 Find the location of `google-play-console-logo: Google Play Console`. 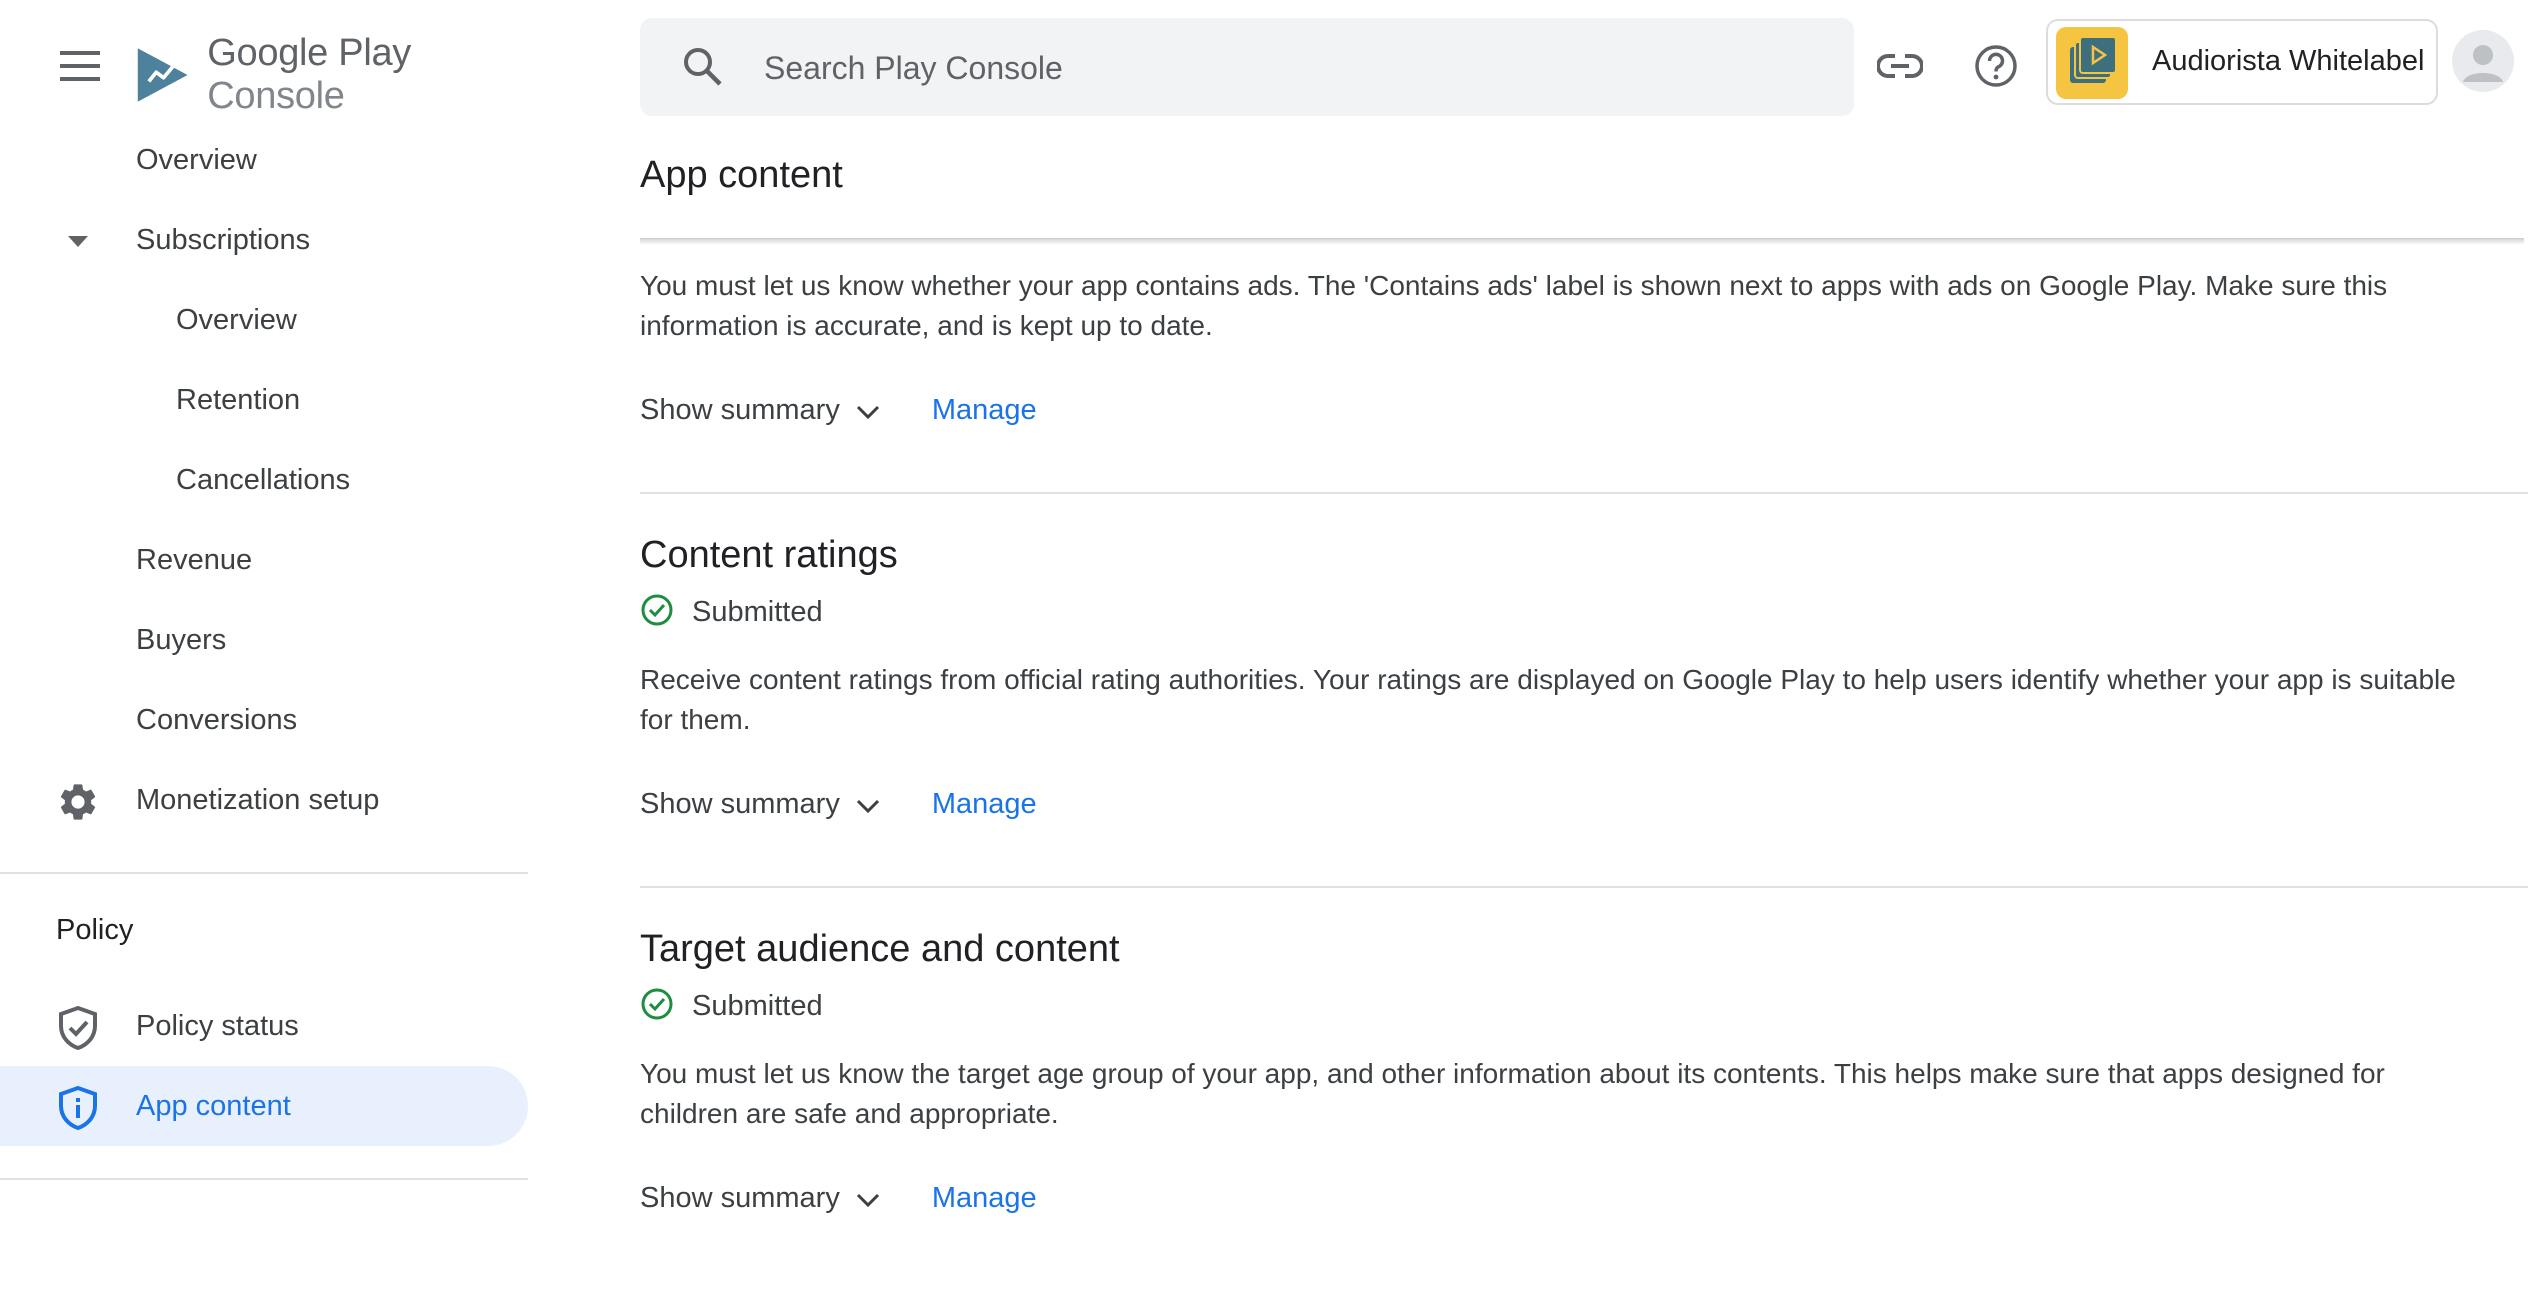

google-play-console-logo: Google Play Console is located at coordinates (333, 75).